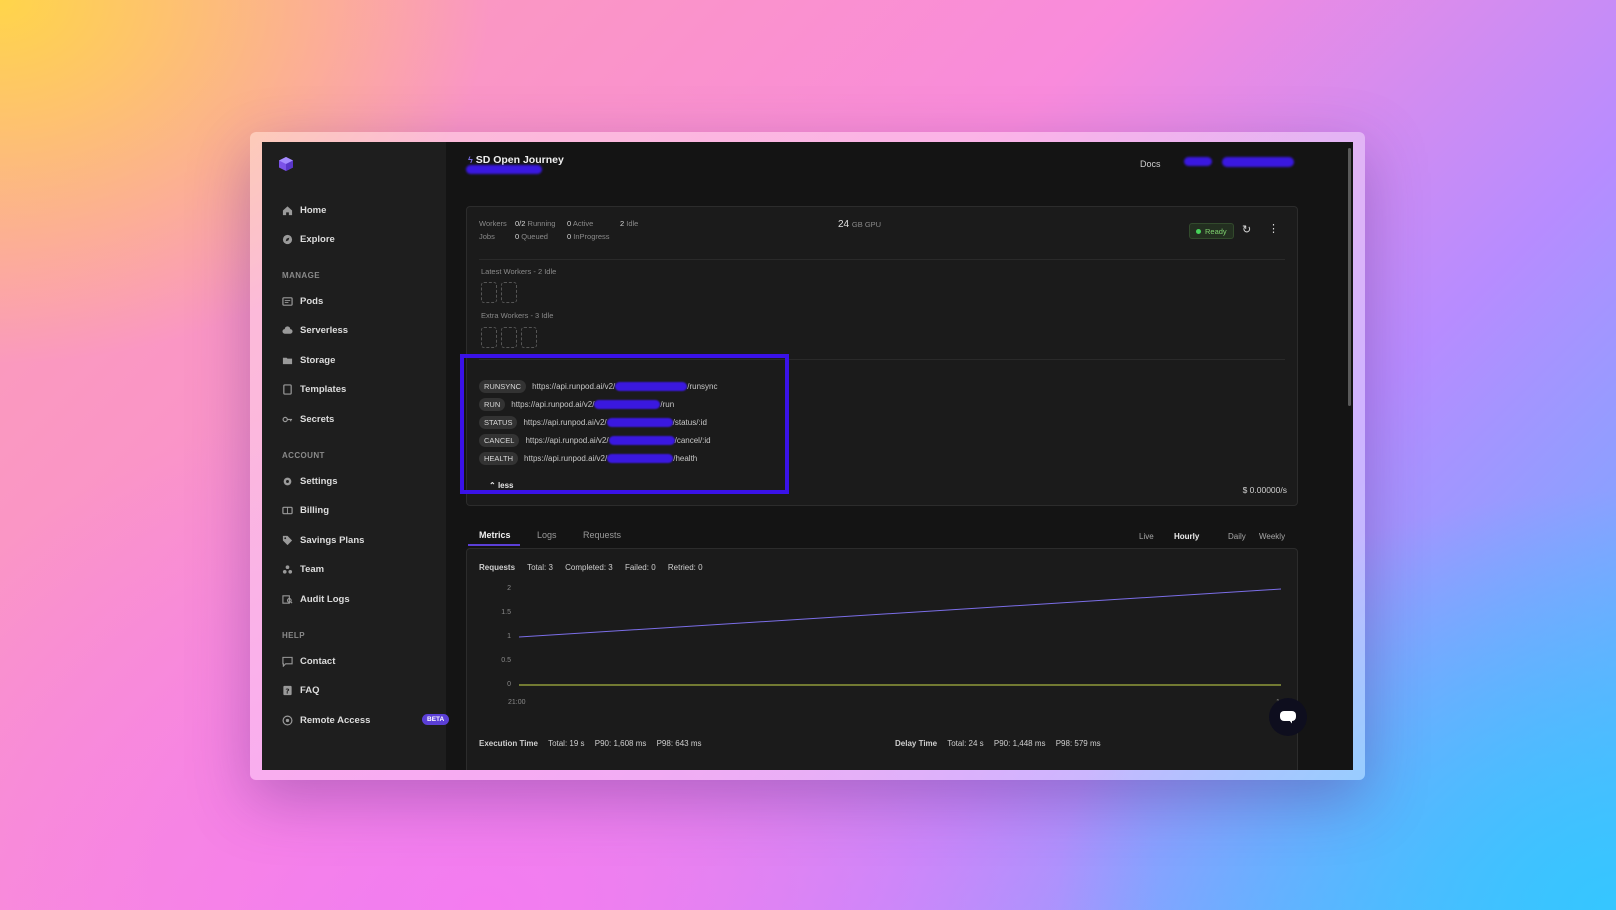 Image resolution: width=1616 pixels, height=910 pixels. Describe the element at coordinates (540, 567) in the screenshot. I see `requests-total: Total: 3` at that location.